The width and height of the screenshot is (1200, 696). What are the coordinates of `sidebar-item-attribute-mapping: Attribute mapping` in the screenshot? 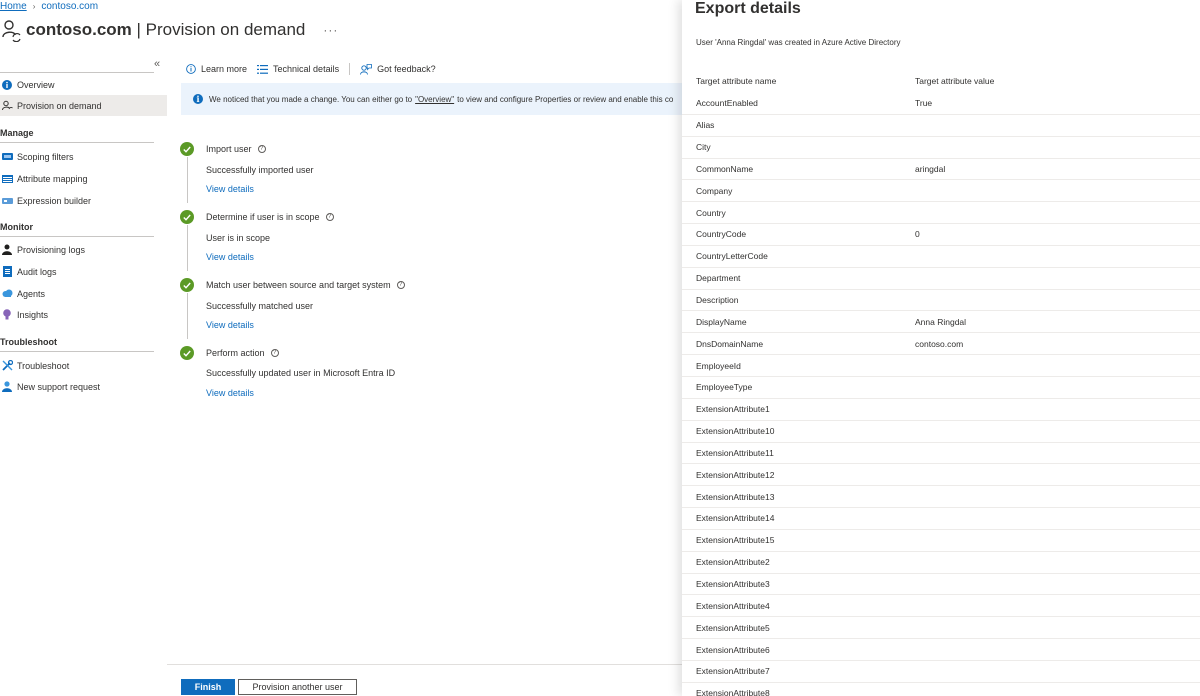 It's located at (83, 178).